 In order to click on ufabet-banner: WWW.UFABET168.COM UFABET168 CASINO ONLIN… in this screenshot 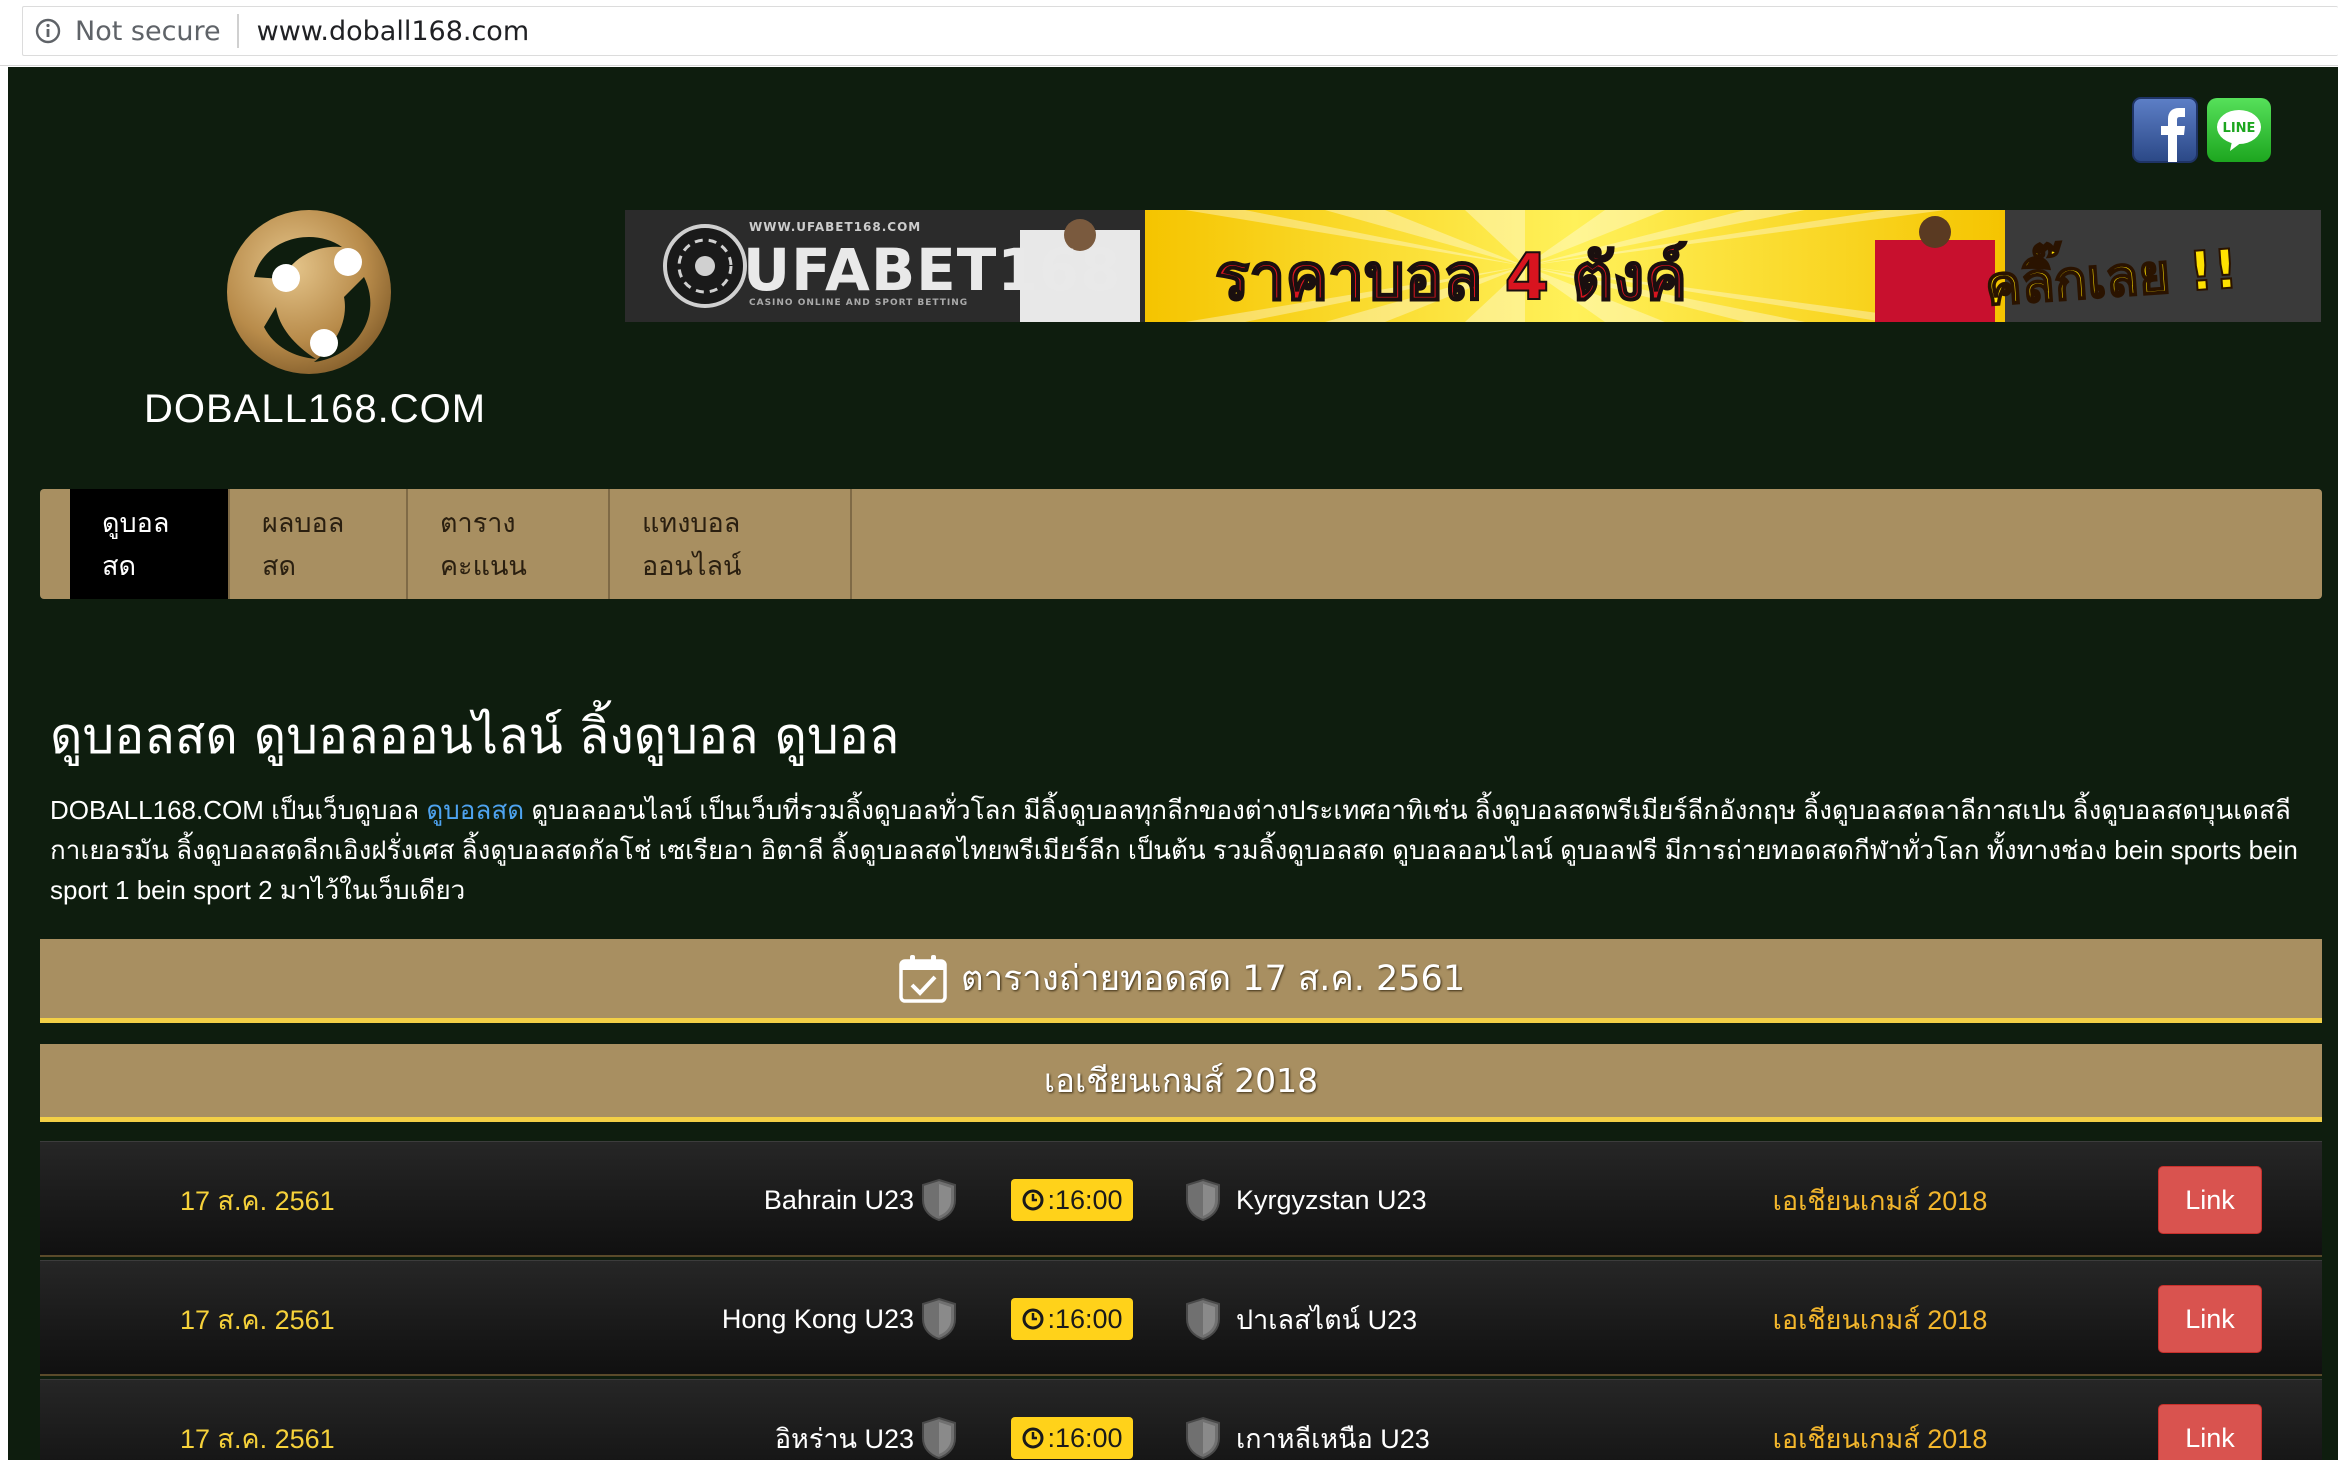, I will do `click(1473, 266)`.